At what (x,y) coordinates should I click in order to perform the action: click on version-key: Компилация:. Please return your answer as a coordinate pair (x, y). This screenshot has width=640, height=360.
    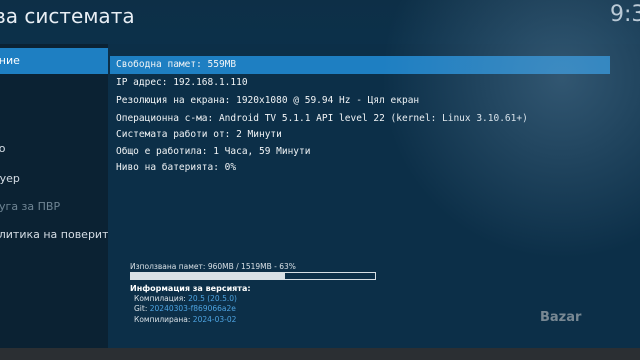
    Looking at the image, I should click on (160, 298).